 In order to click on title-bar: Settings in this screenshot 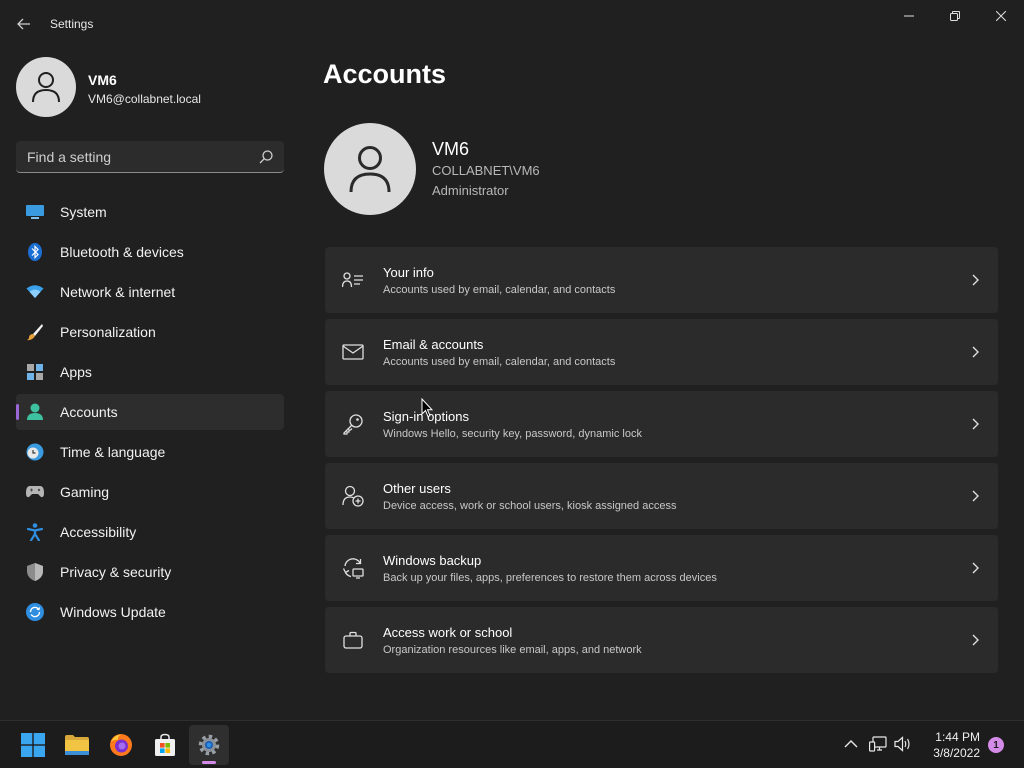, I will do `click(512, 24)`.